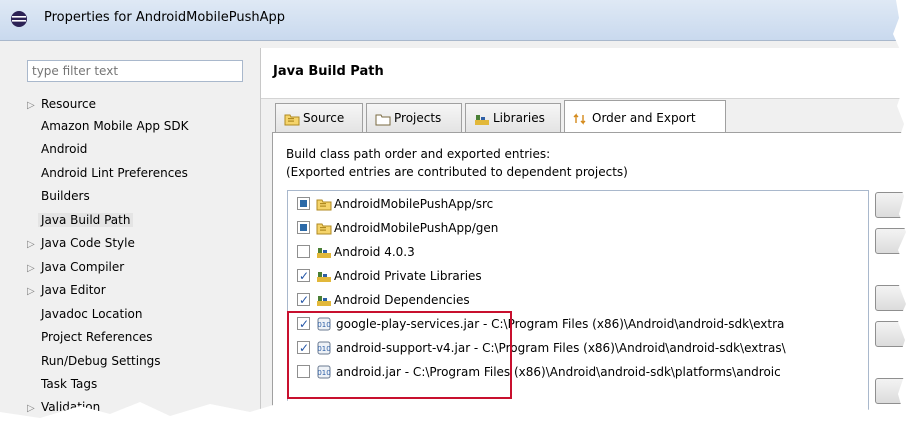  What do you see at coordinates (63, 407) in the screenshot?
I see `tree-item-validation: ▷ Validation` at bounding box center [63, 407].